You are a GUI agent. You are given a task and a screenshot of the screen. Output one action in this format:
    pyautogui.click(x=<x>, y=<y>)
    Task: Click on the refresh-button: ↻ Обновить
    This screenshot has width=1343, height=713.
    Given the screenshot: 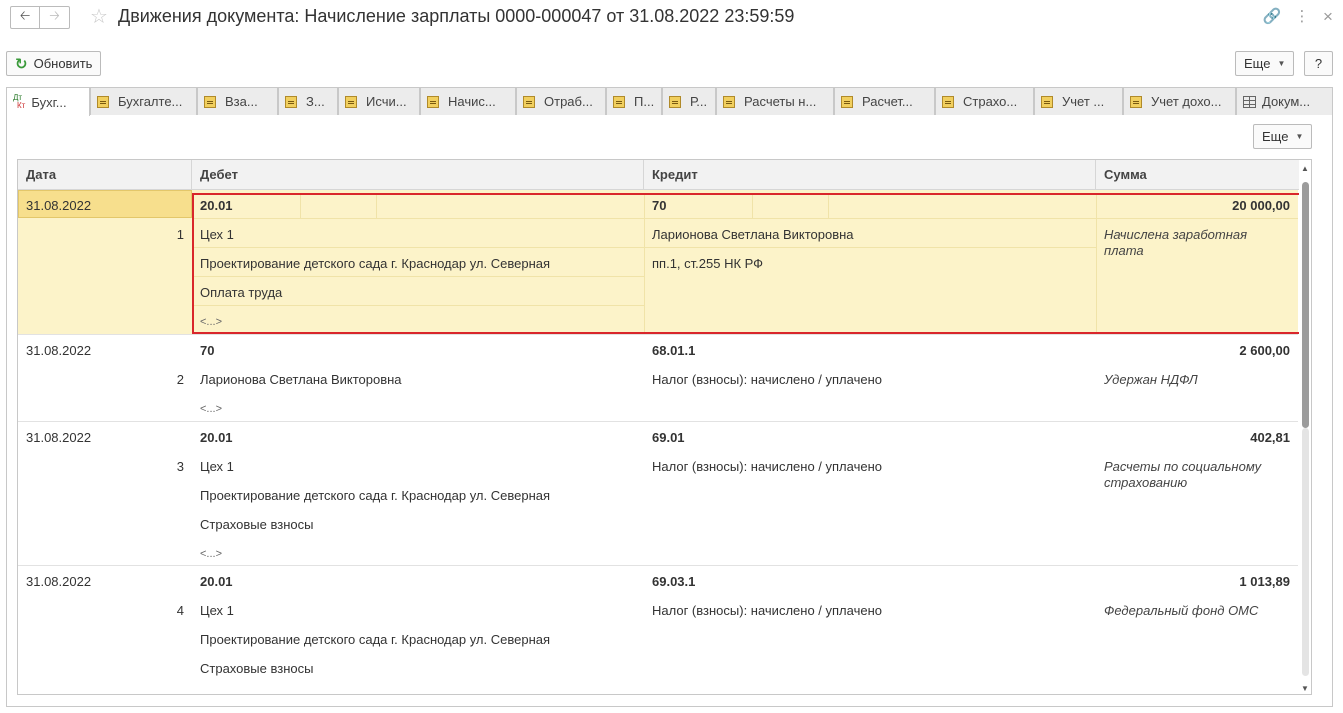 What is the action you would take?
    pyautogui.click(x=54, y=63)
    